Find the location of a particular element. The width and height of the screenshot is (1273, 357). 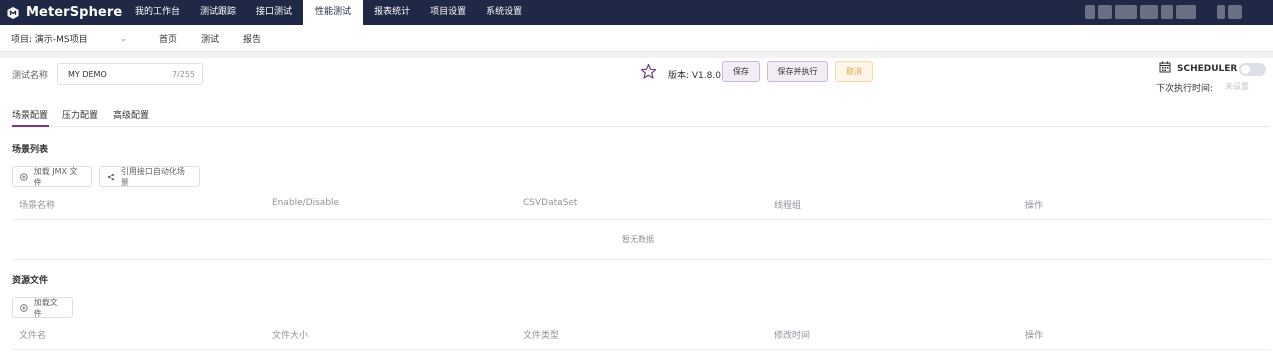

load-file-button: 加载文件 is located at coordinates (42, 307).